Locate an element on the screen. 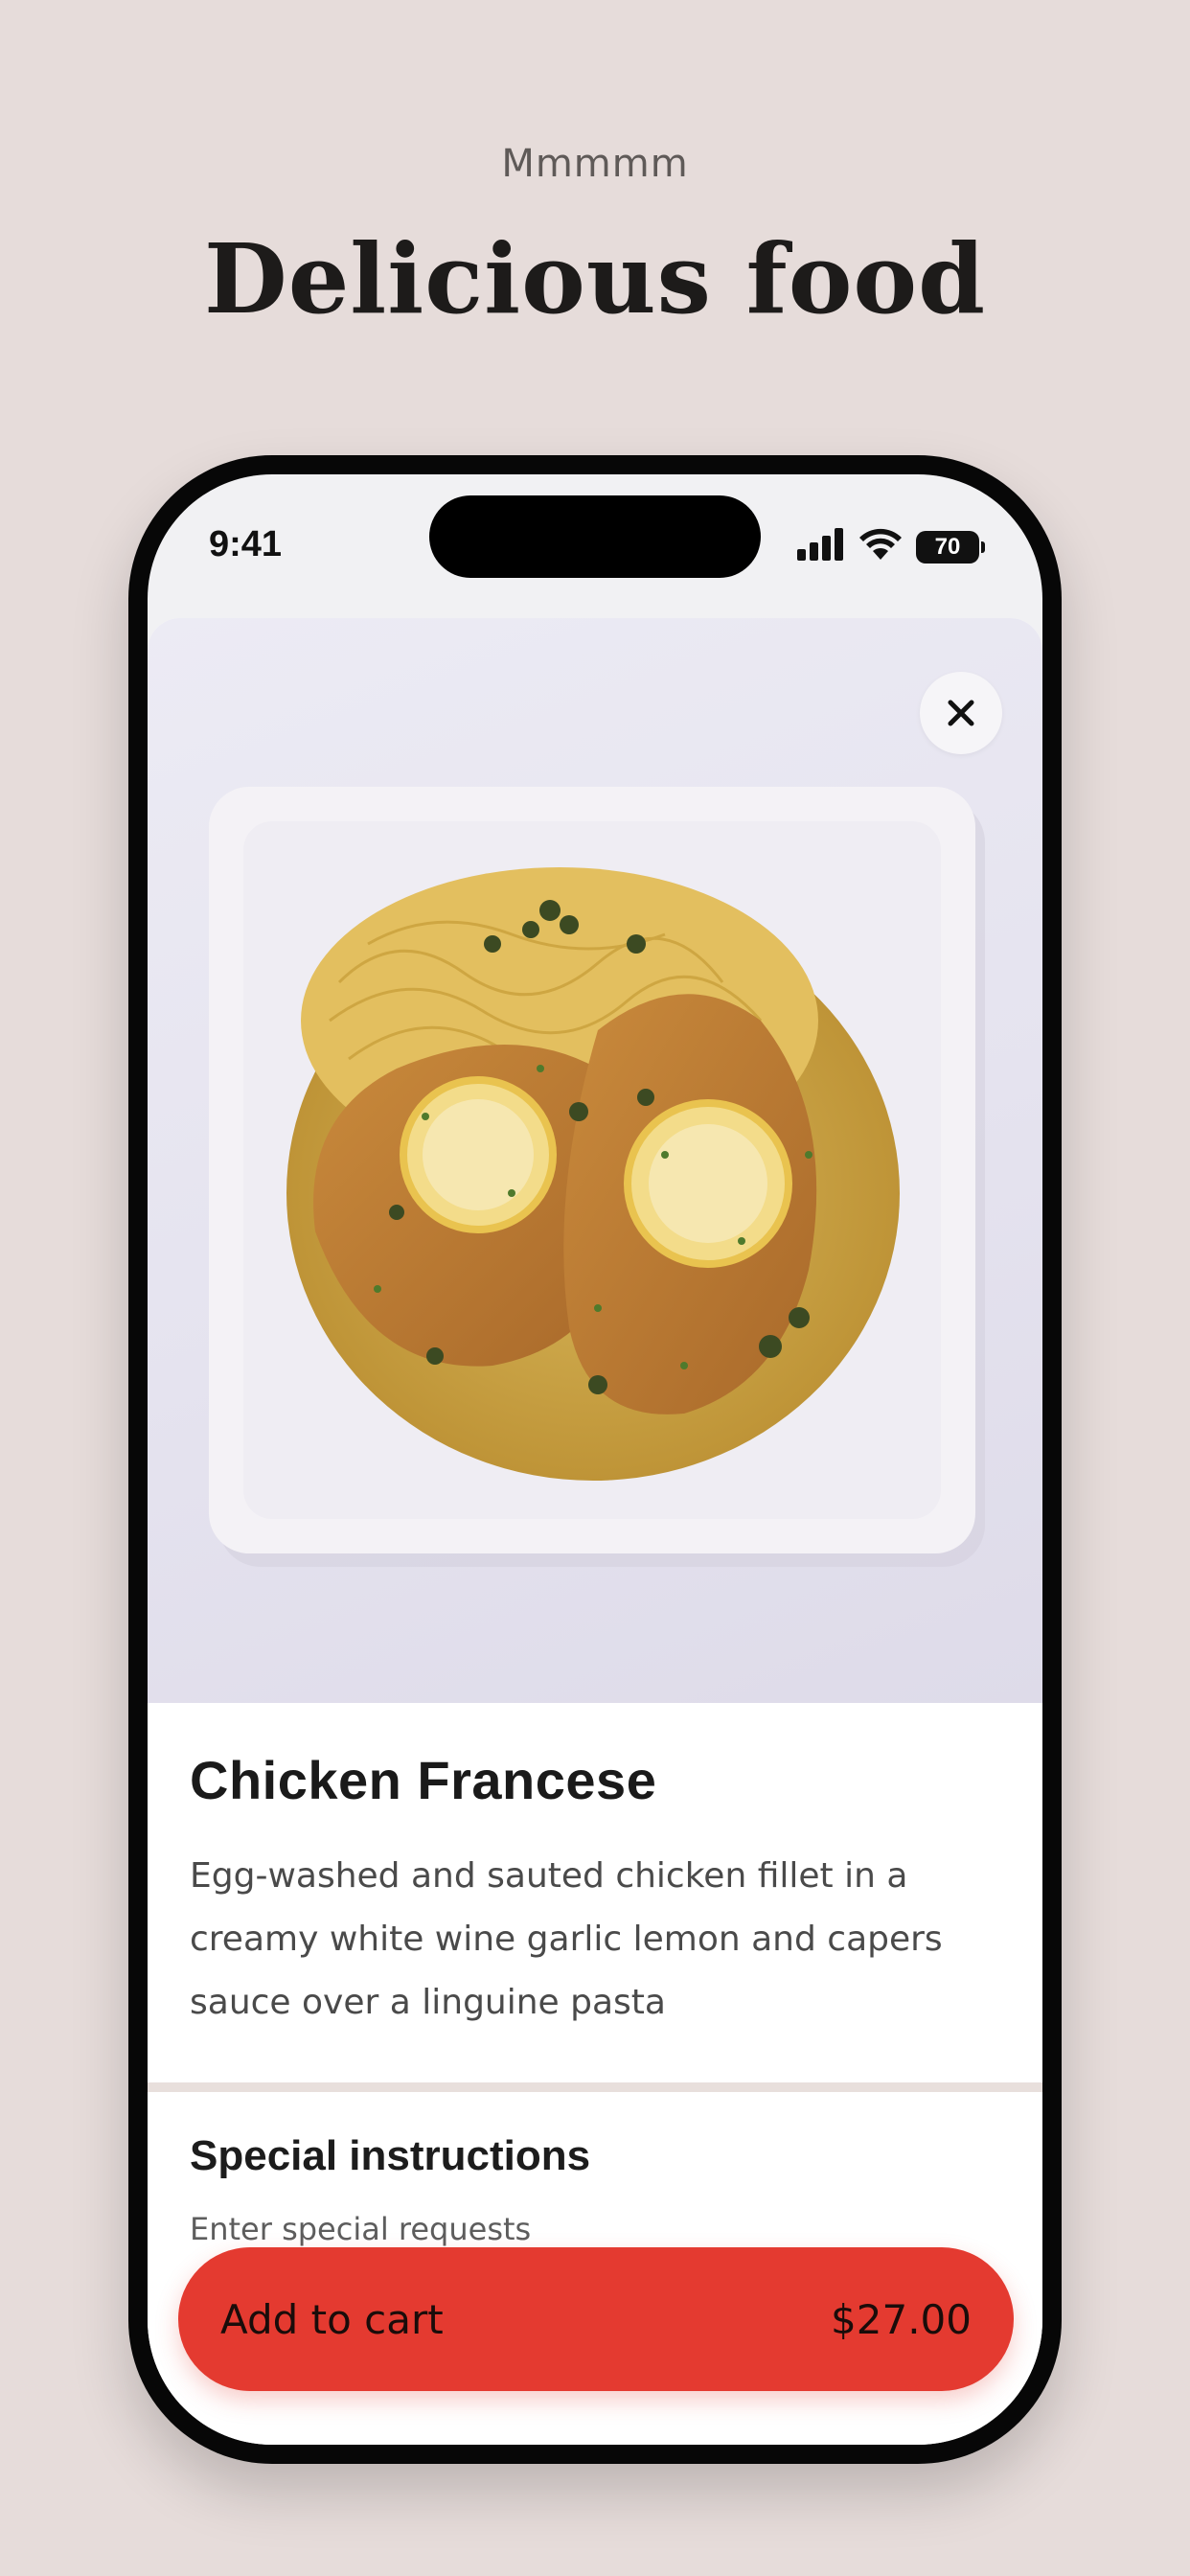 This screenshot has width=1190, height=2576. dish-title: Chicken Francese is located at coordinates (424, 1780).